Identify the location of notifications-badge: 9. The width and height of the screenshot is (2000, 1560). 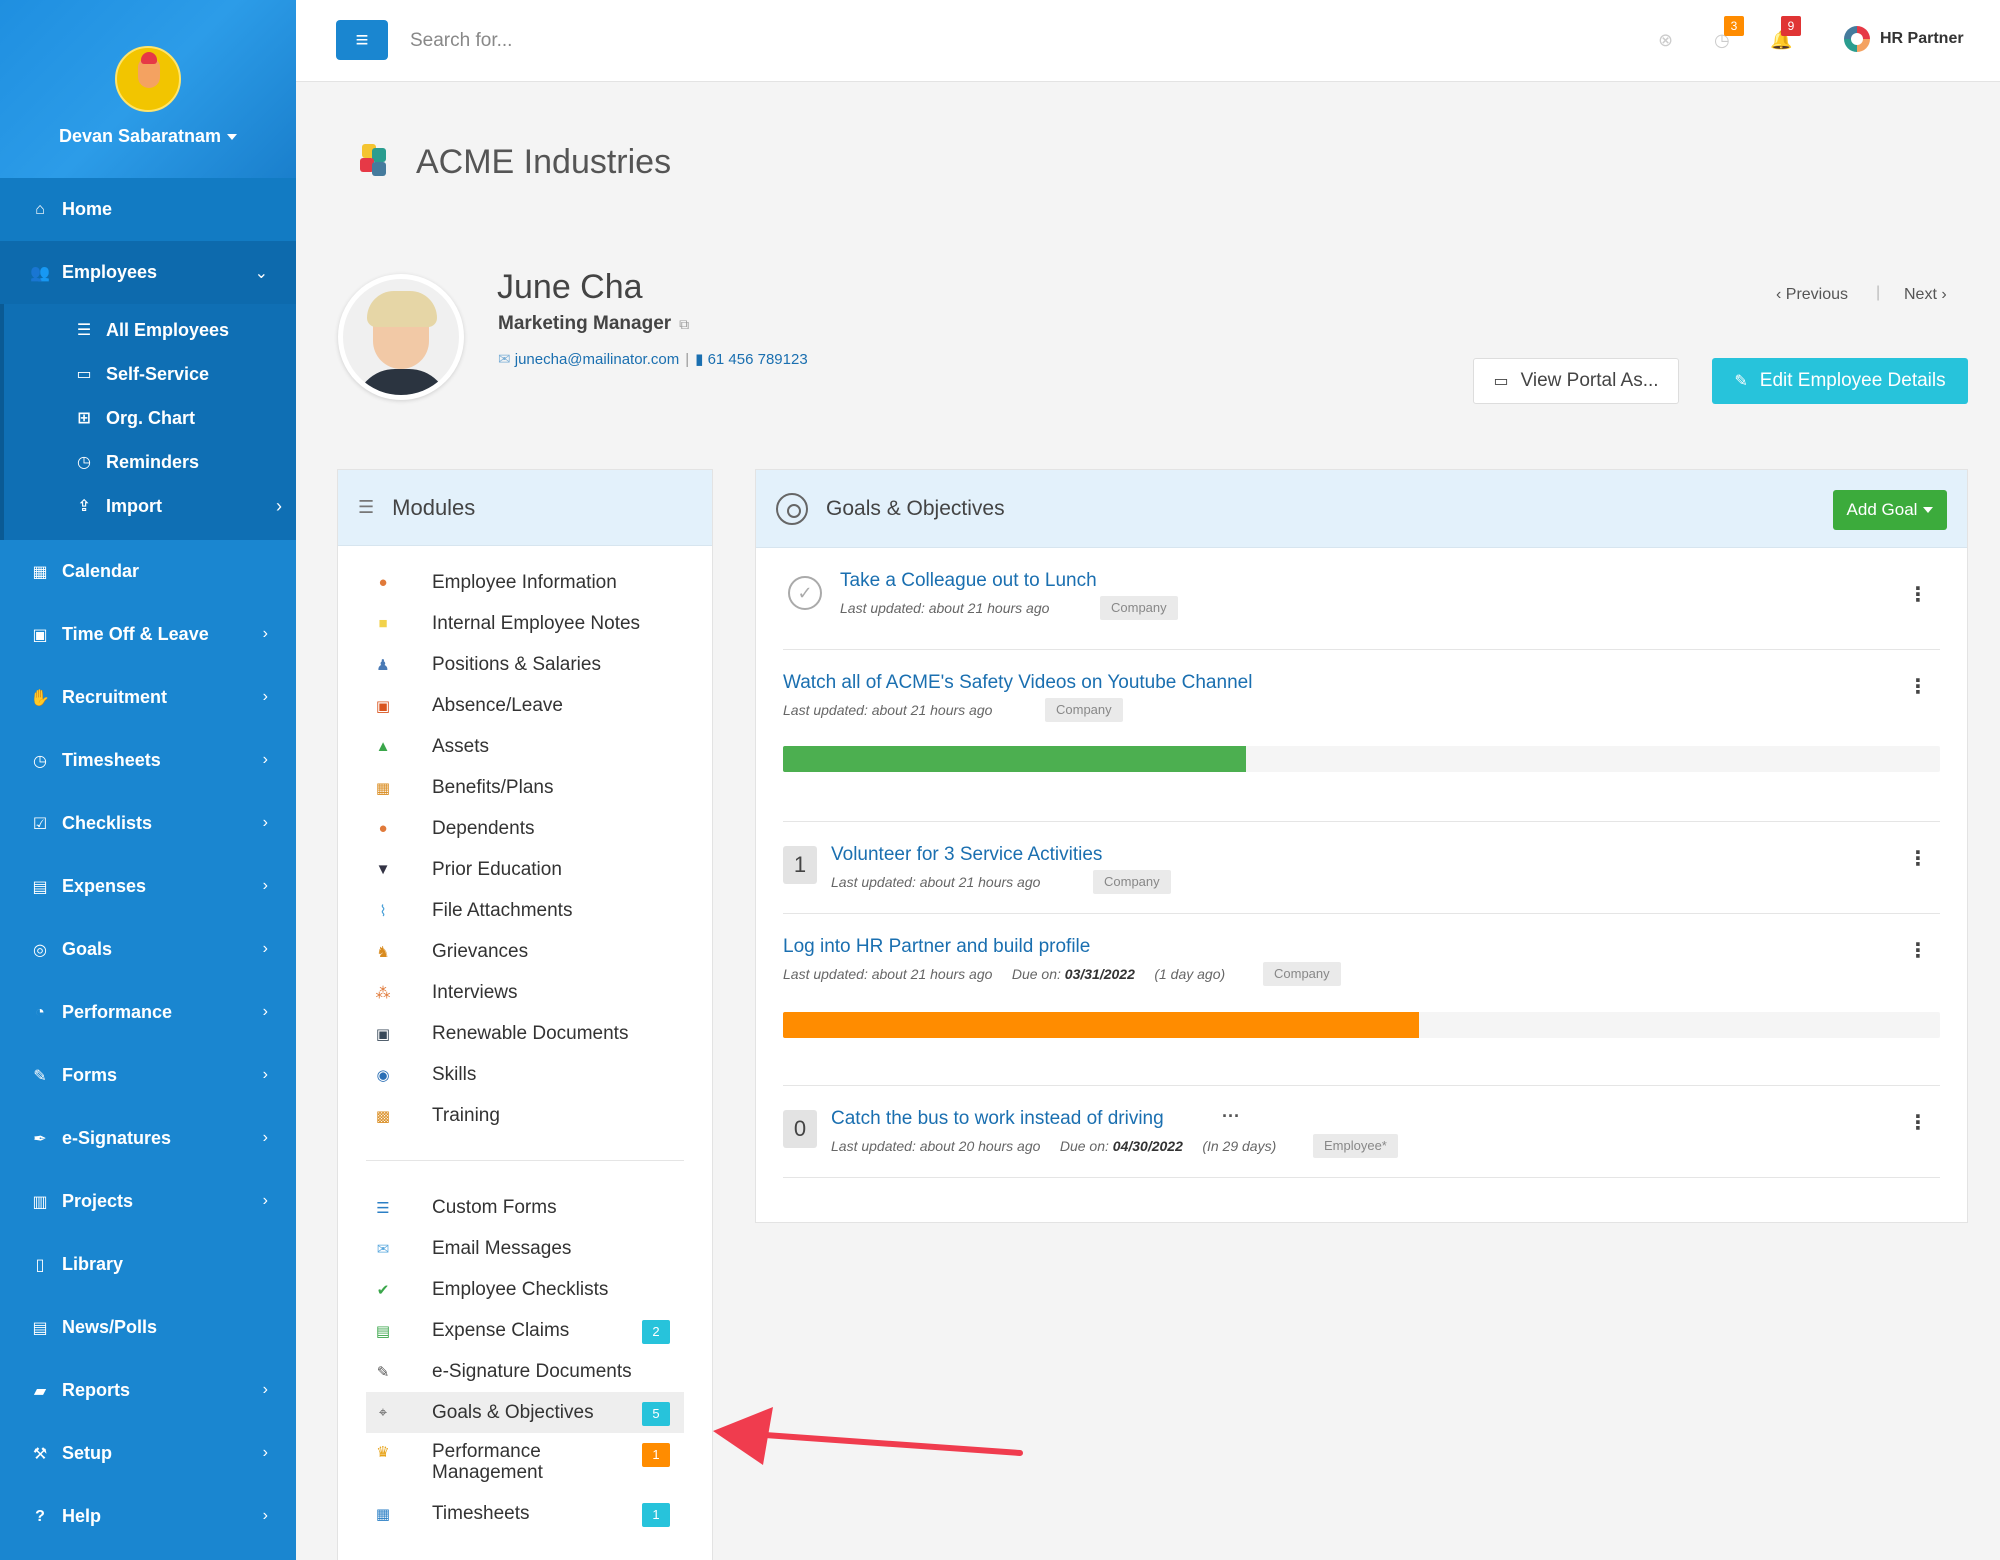
(1791, 26).